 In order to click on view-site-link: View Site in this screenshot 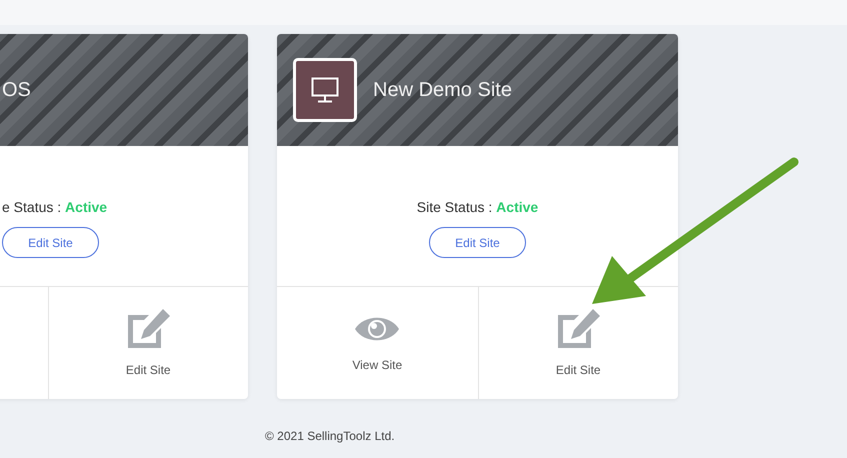, I will do `click(377, 365)`.